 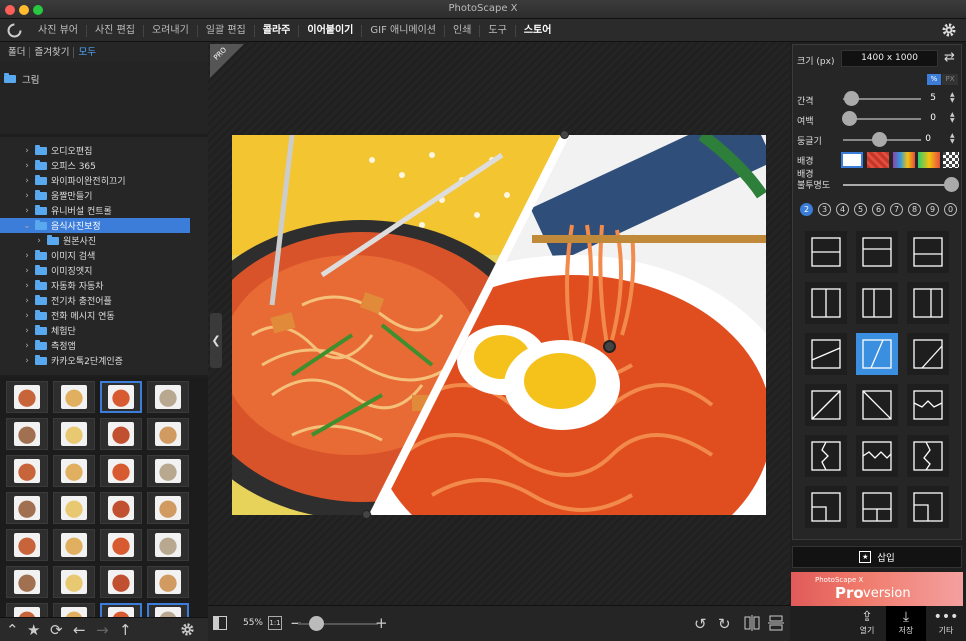 What do you see at coordinates (277, 30) in the screenshot?
I see `menu-item: 콜라주` at bounding box center [277, 30].